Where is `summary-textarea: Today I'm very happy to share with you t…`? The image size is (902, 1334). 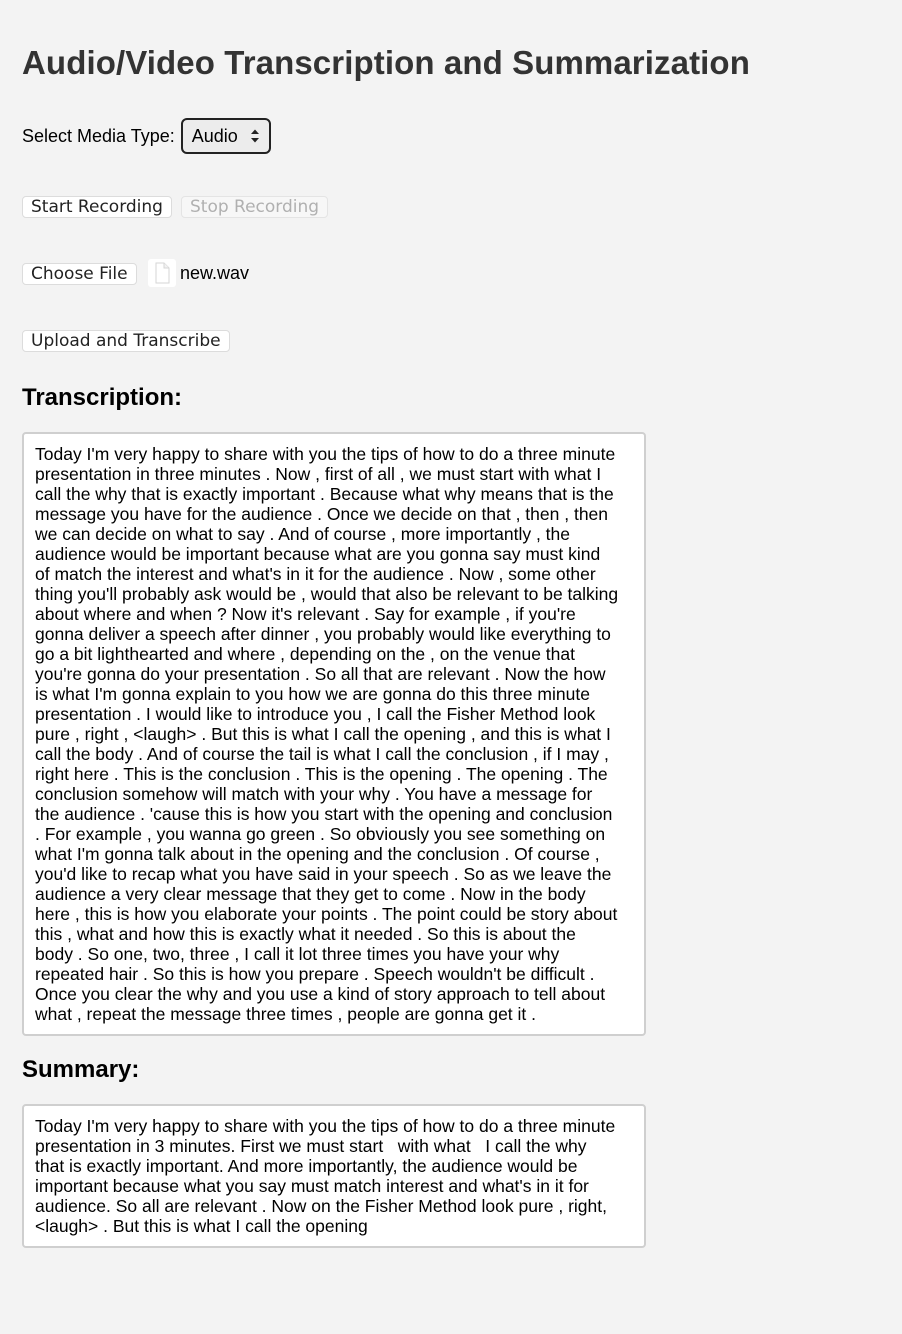 summary-textarea: Today I'm very happy to share with you t… is located at coordinates (334, 1176).